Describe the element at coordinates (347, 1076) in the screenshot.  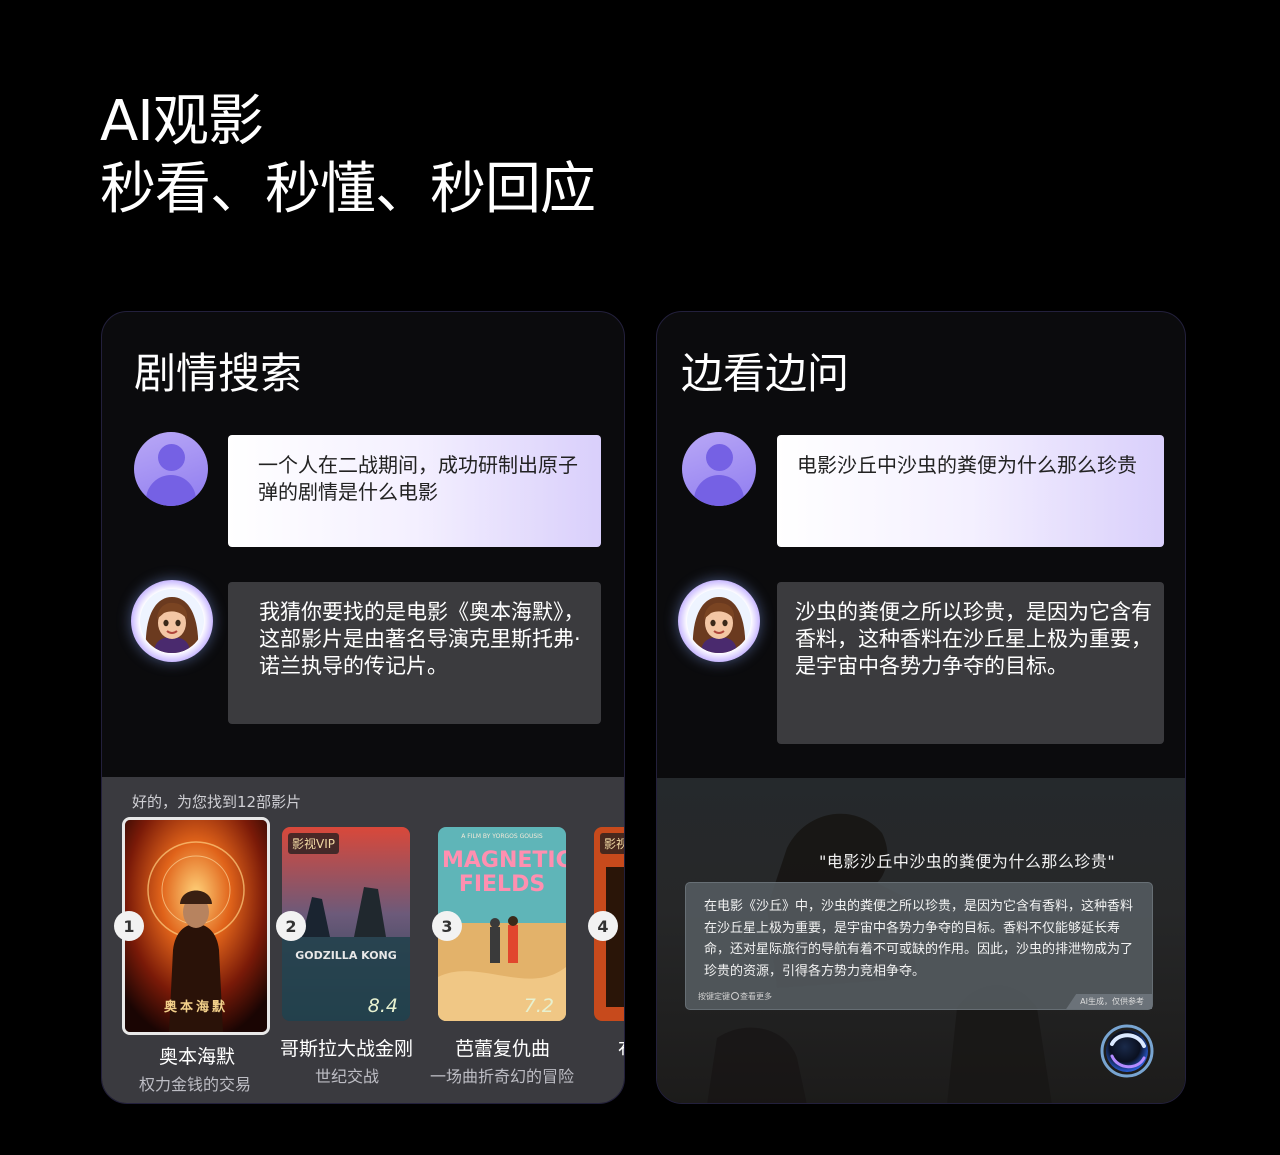
I see `movie-tagline: 世纪交战` at that location.